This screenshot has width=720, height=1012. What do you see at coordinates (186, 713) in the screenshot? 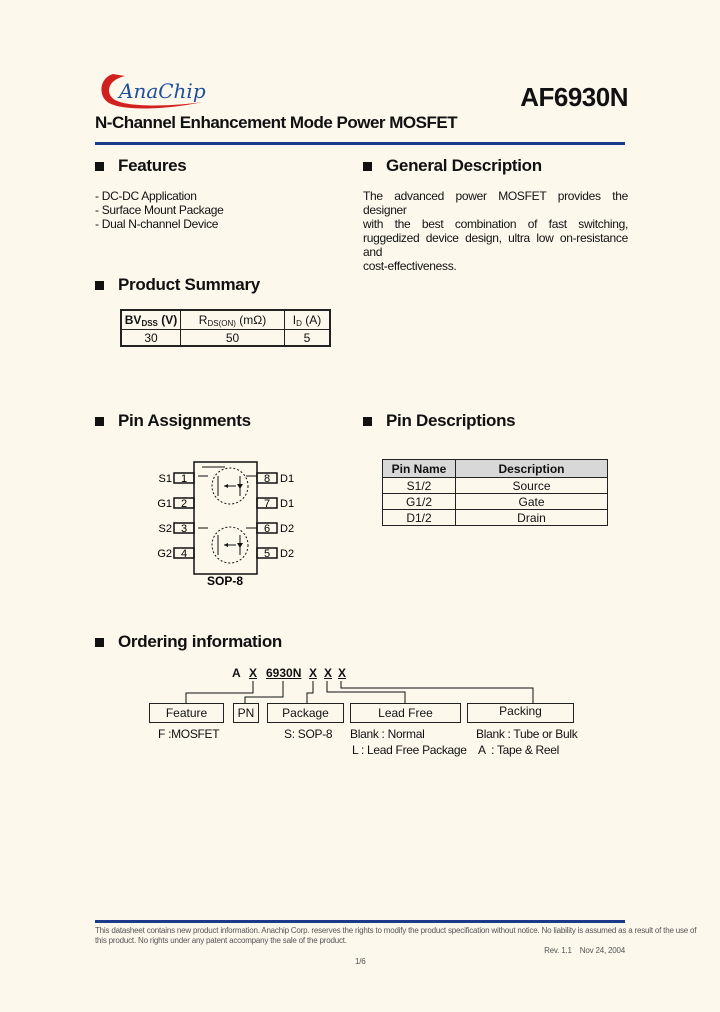
I see `box-feature: Feature` at bounding box center [186, 713].